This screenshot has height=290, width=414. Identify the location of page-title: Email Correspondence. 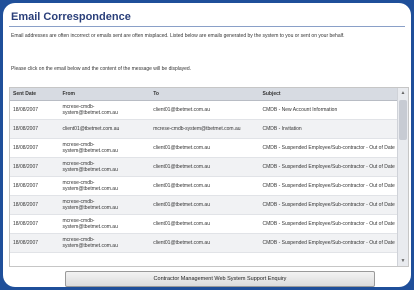
(71, 17).